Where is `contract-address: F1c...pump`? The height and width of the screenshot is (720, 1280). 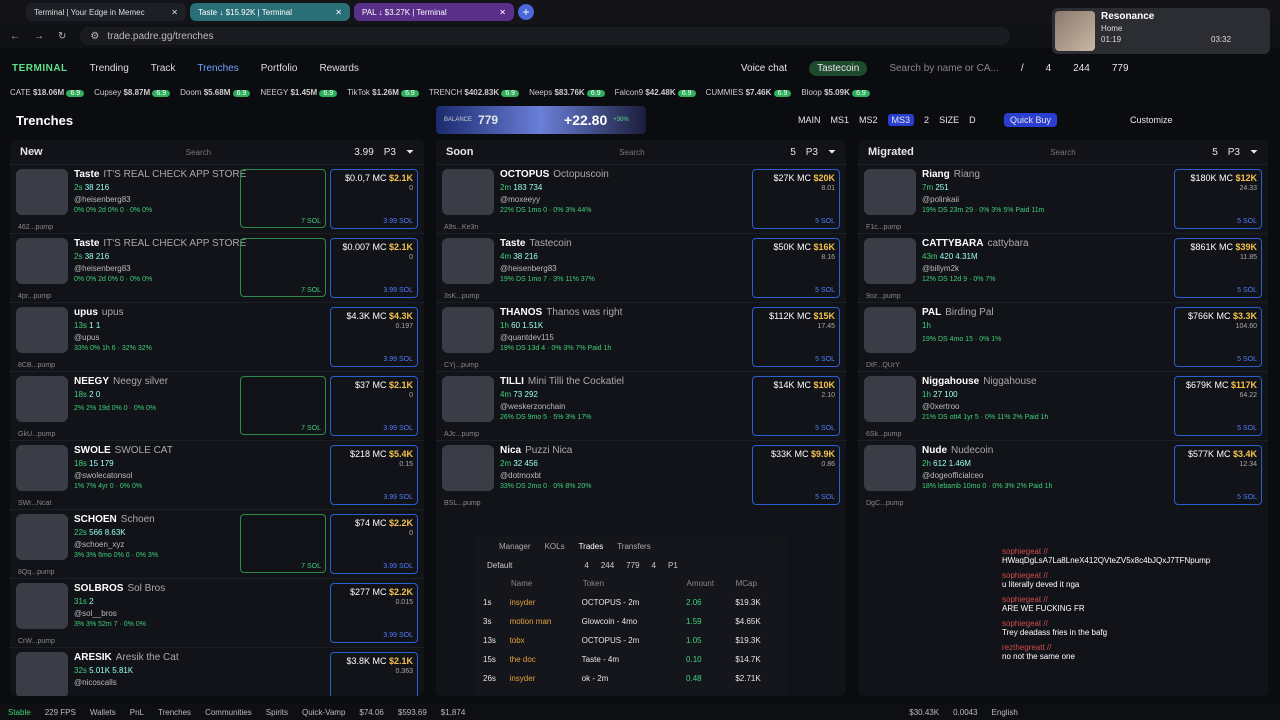
contract-address: F1c...pump is located at coordinates (883, 227).